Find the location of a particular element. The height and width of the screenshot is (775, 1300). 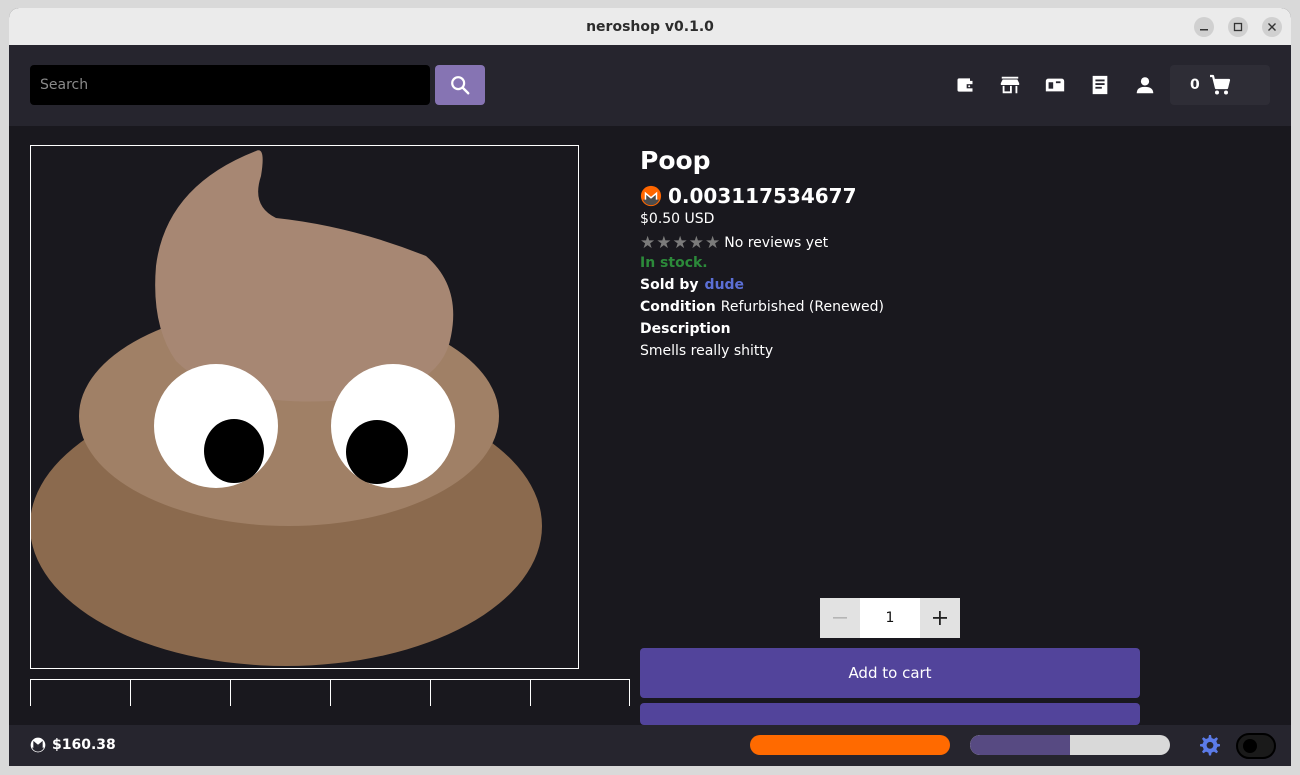

secondary-button is located at coordinates (890, 714).